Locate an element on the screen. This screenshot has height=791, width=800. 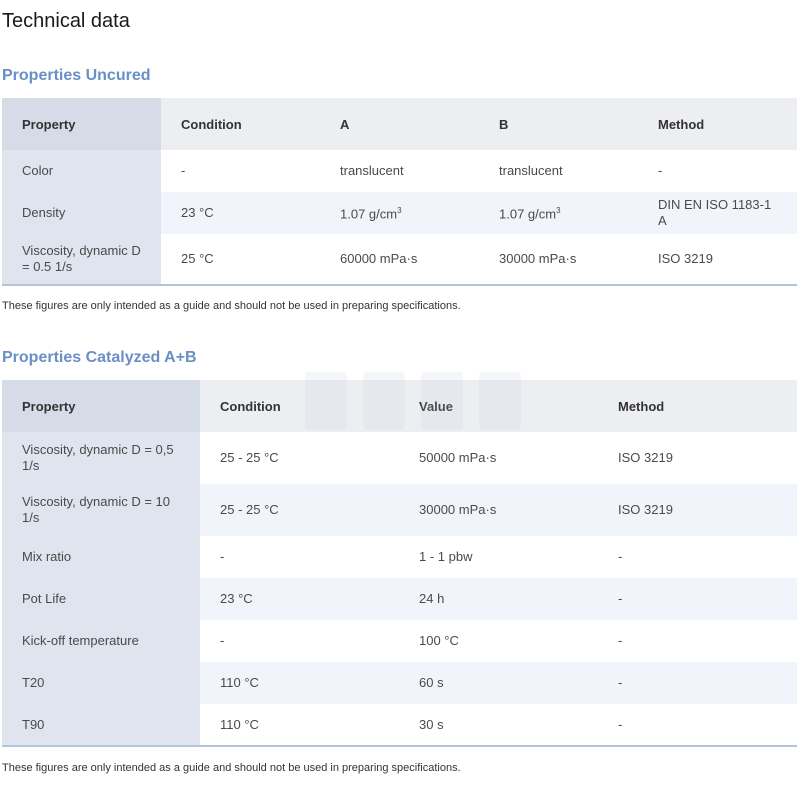
cell-value: 30 s is located at coordinates (498, 725).